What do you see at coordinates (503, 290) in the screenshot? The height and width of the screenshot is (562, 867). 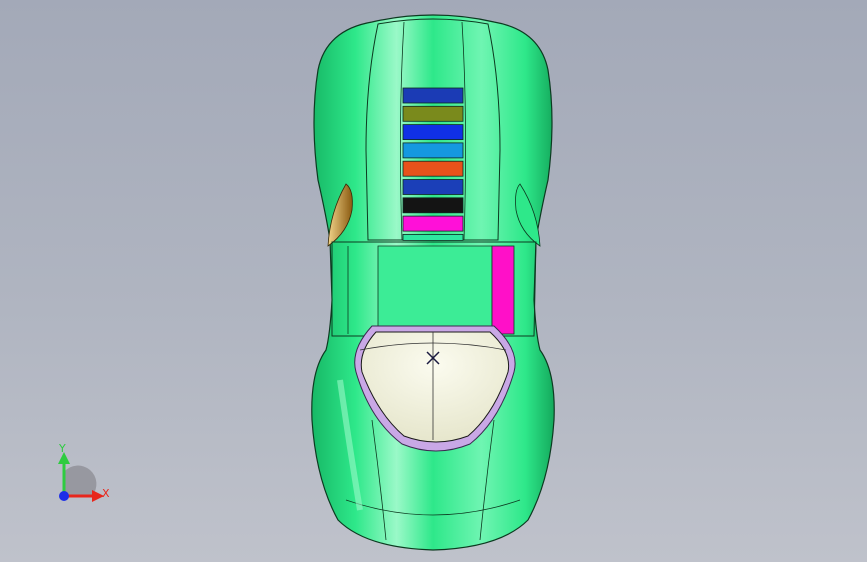 I see `side-panel-right` at bounding box center [503, 290].